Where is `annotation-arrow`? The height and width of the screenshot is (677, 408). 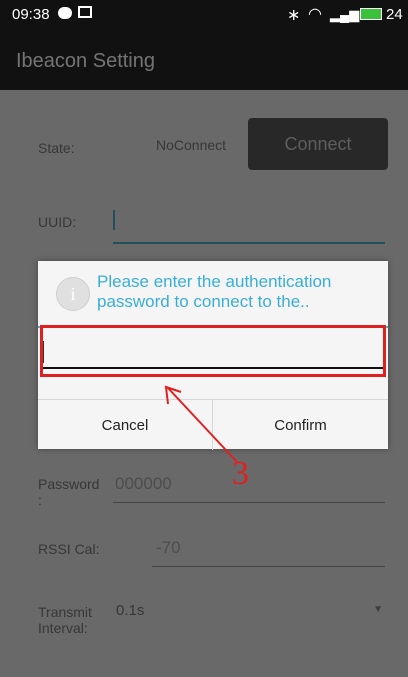
annotation-arrow is located at coordinates (201, 424).